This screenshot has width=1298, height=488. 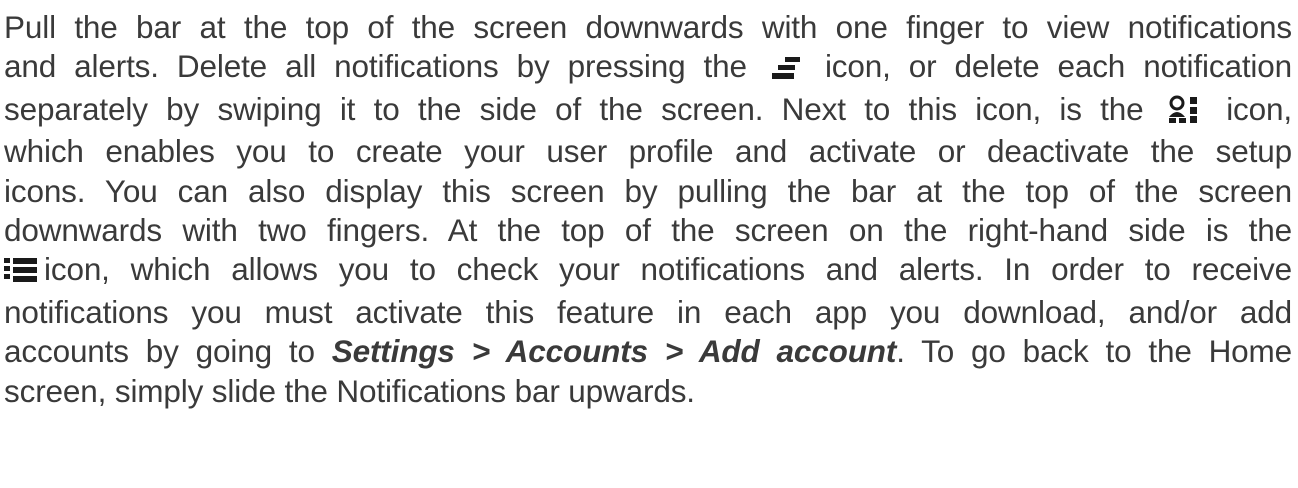 I want to click on clear-all-notifications-icon, so click(x=786, y=69).